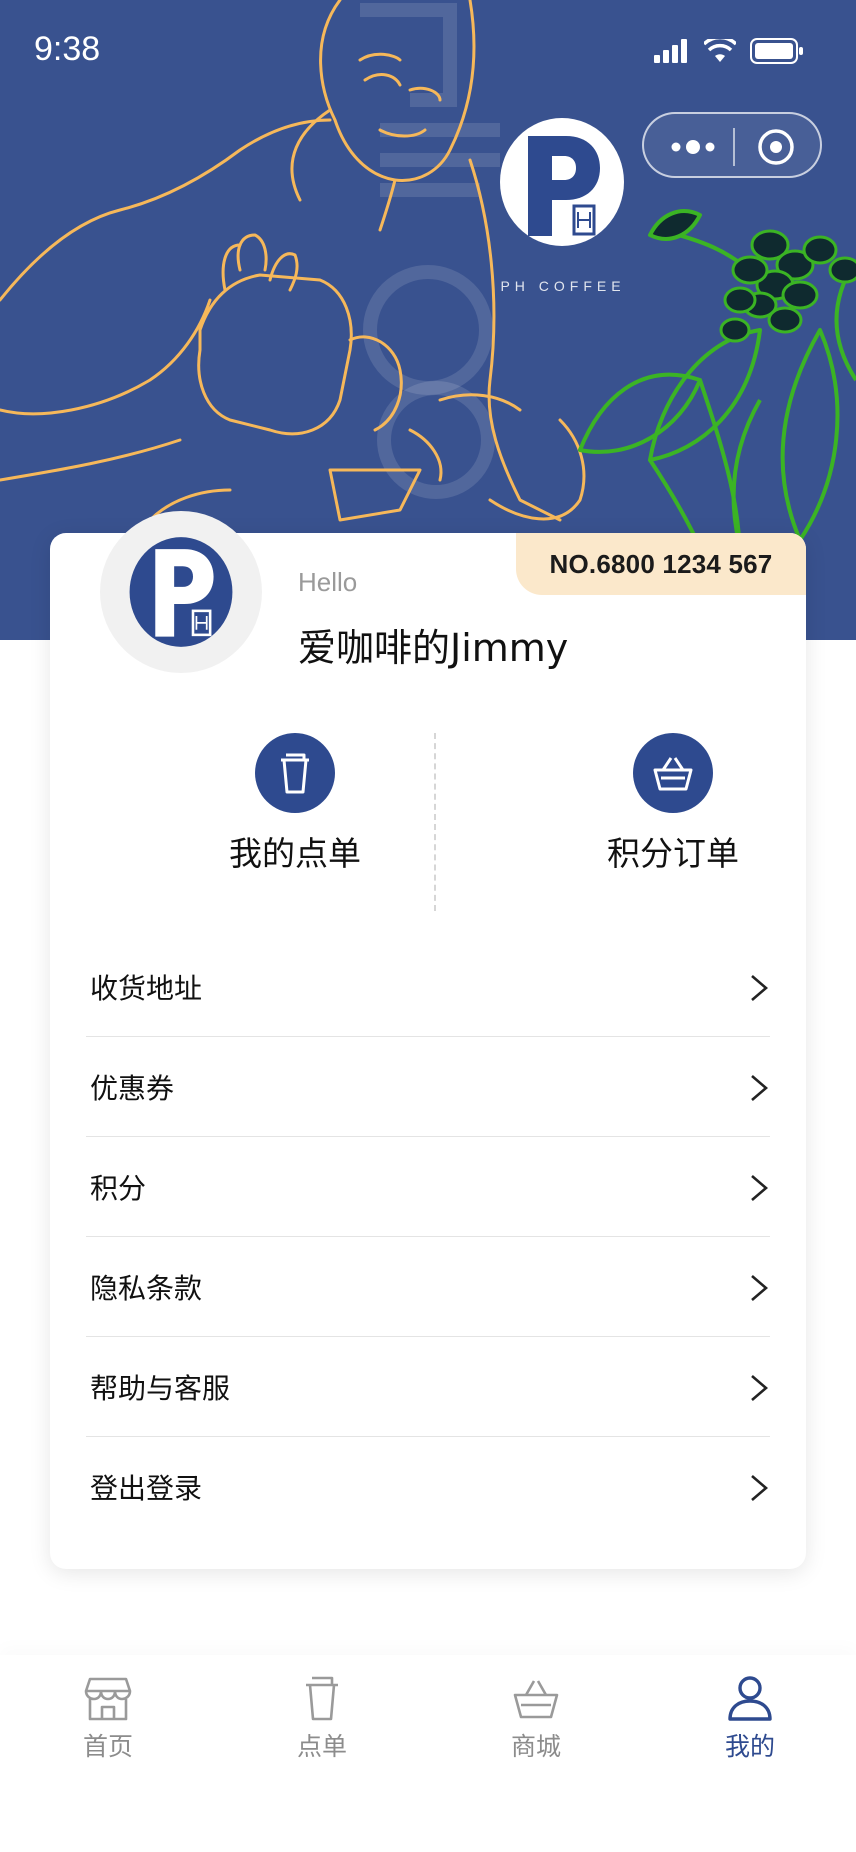 Image resolution: width=856 pixels, height=1852 pixels. Describe the element at coordinates (107, 1746) in the screenshot. I see `tab-label: 首页` at that location.